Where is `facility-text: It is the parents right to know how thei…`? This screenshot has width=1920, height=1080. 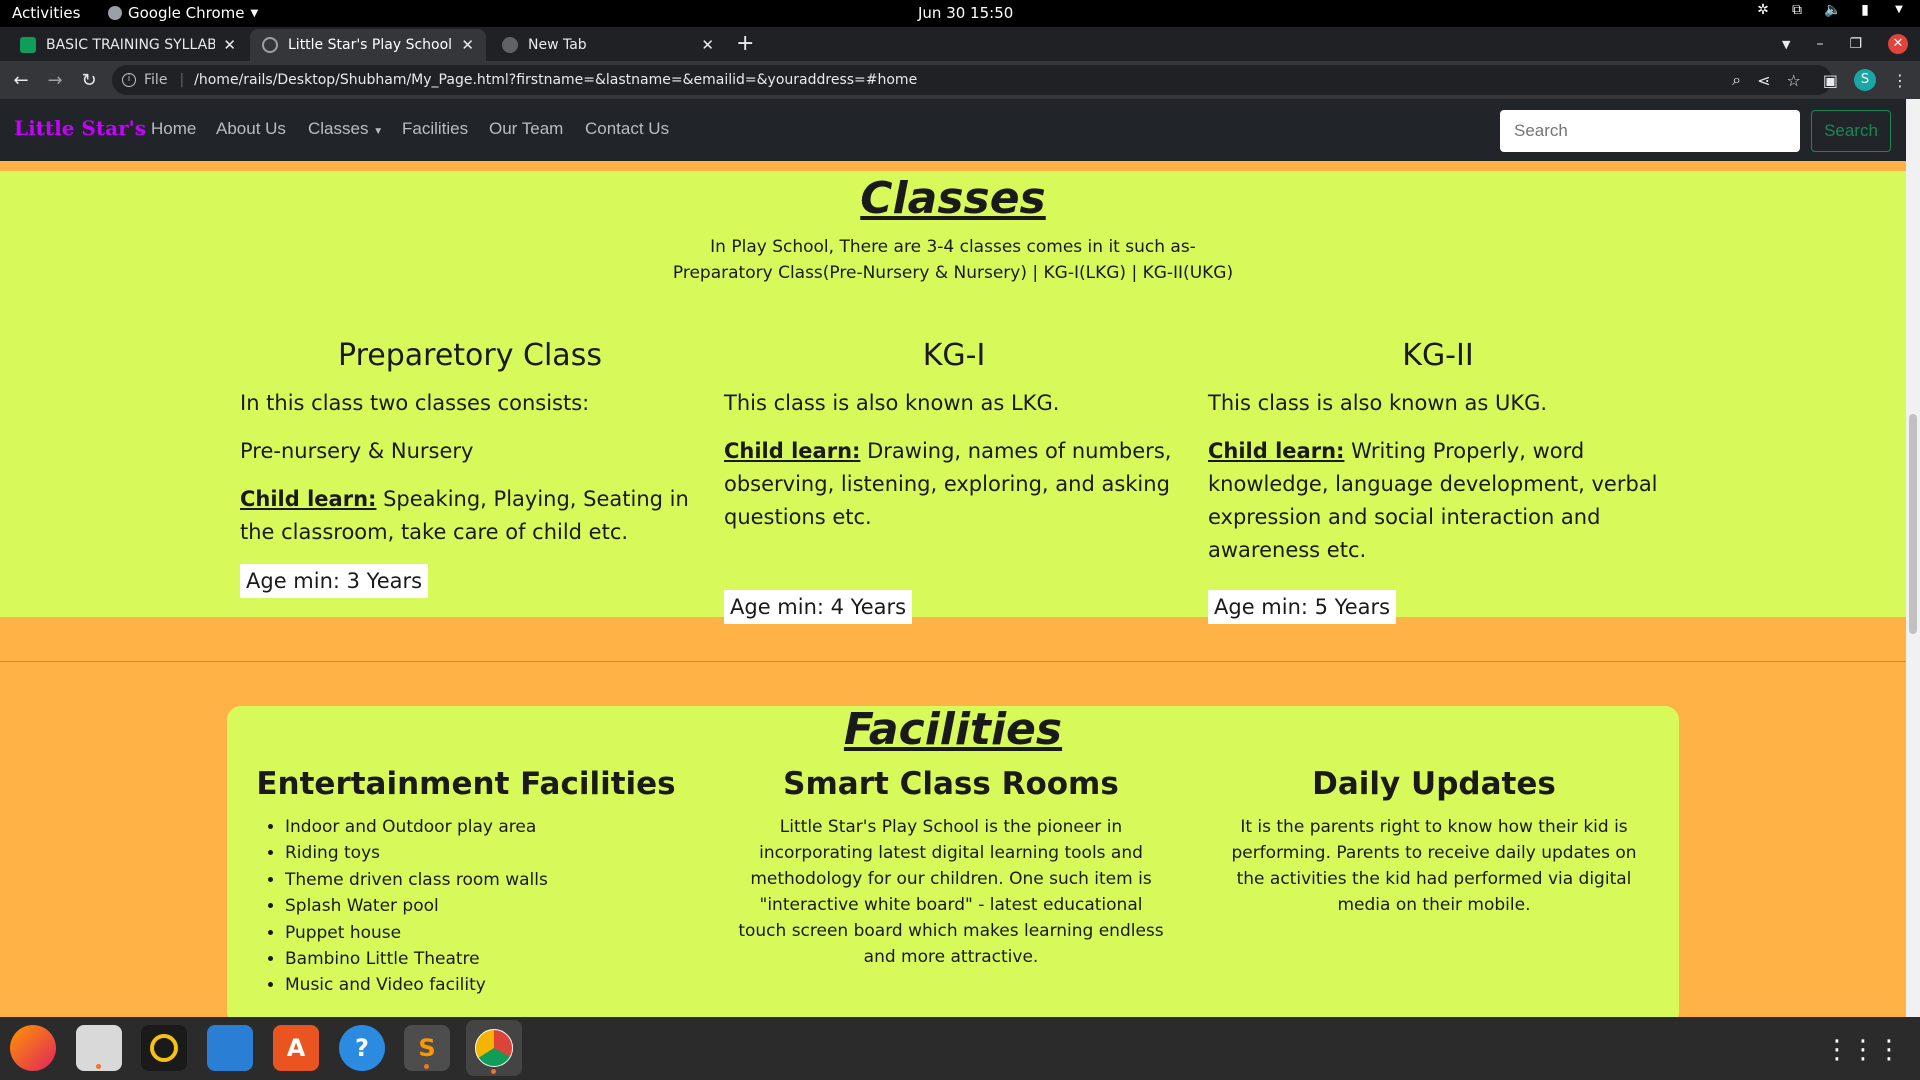 facility-text: It is the parents right to know how thei… is located at coordinates (1434, 866).